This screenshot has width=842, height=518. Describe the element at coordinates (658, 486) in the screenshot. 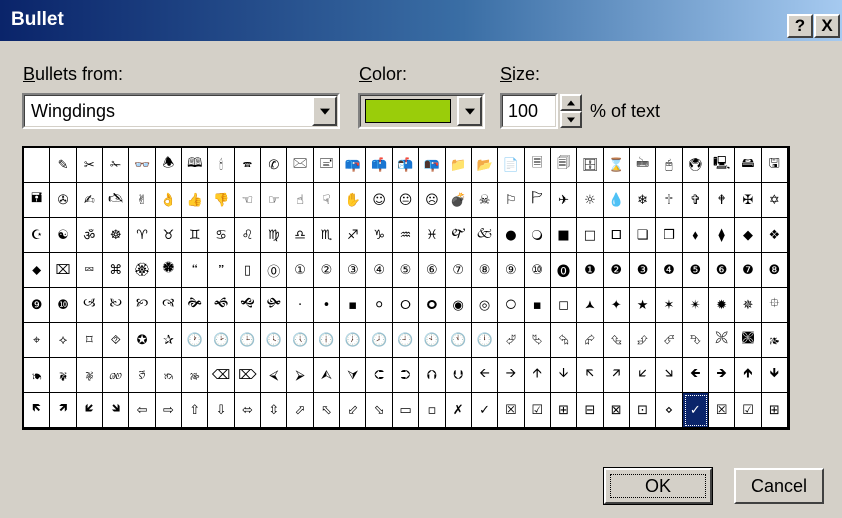

I see `ok-button: OK` at that location.